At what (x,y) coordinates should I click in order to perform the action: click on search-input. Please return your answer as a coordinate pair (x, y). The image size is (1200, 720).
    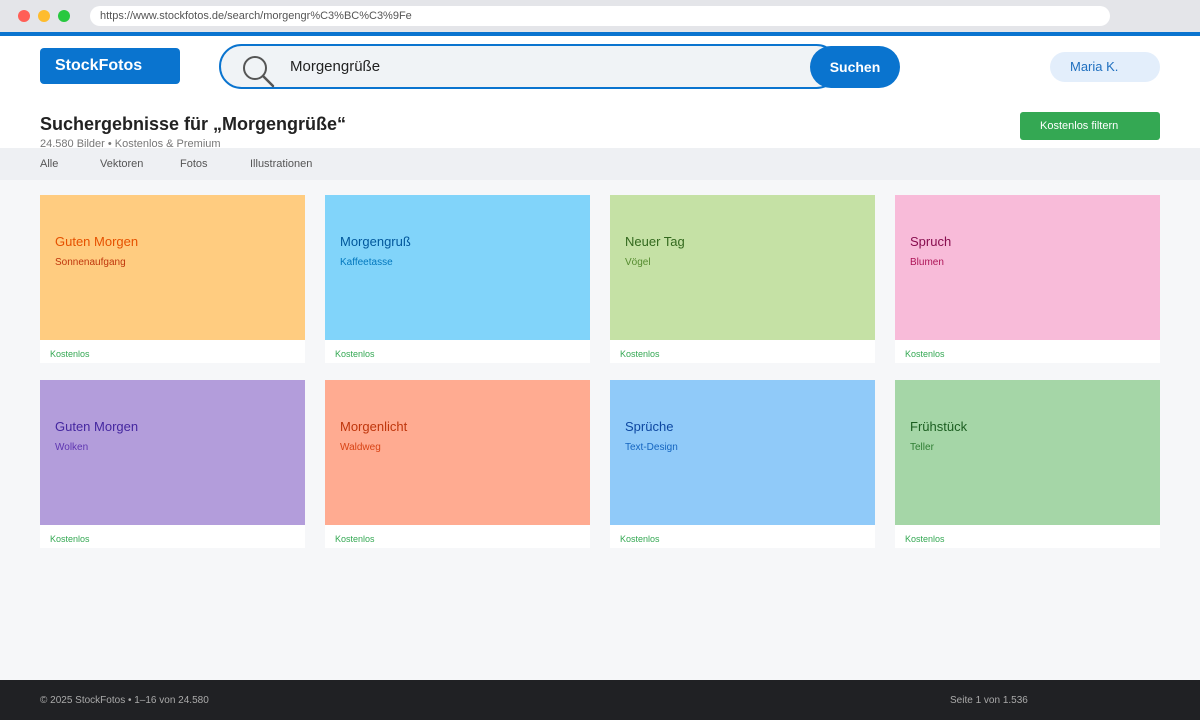
    Looking at the image, I should click on (540, 66).